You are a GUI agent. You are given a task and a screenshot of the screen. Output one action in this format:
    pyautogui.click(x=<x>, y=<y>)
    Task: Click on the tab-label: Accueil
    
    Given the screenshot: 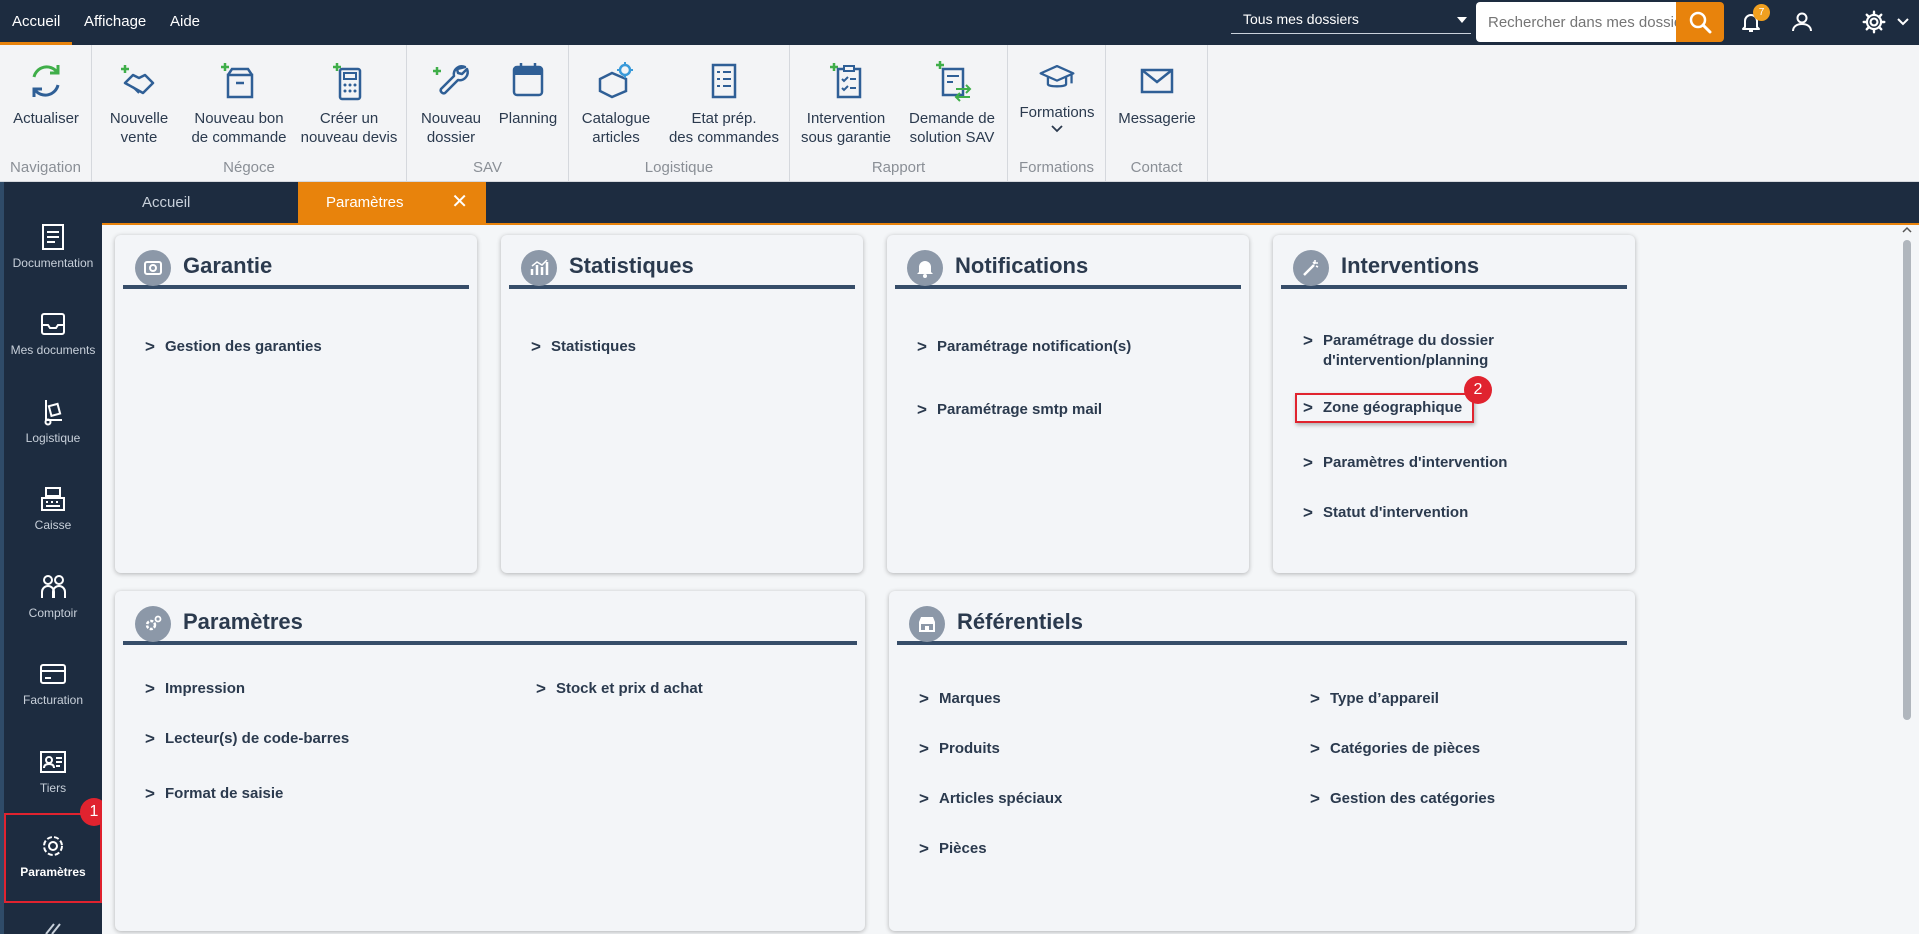 What is the action you would take?
    pyautogui.click(x=166, y=202)
    